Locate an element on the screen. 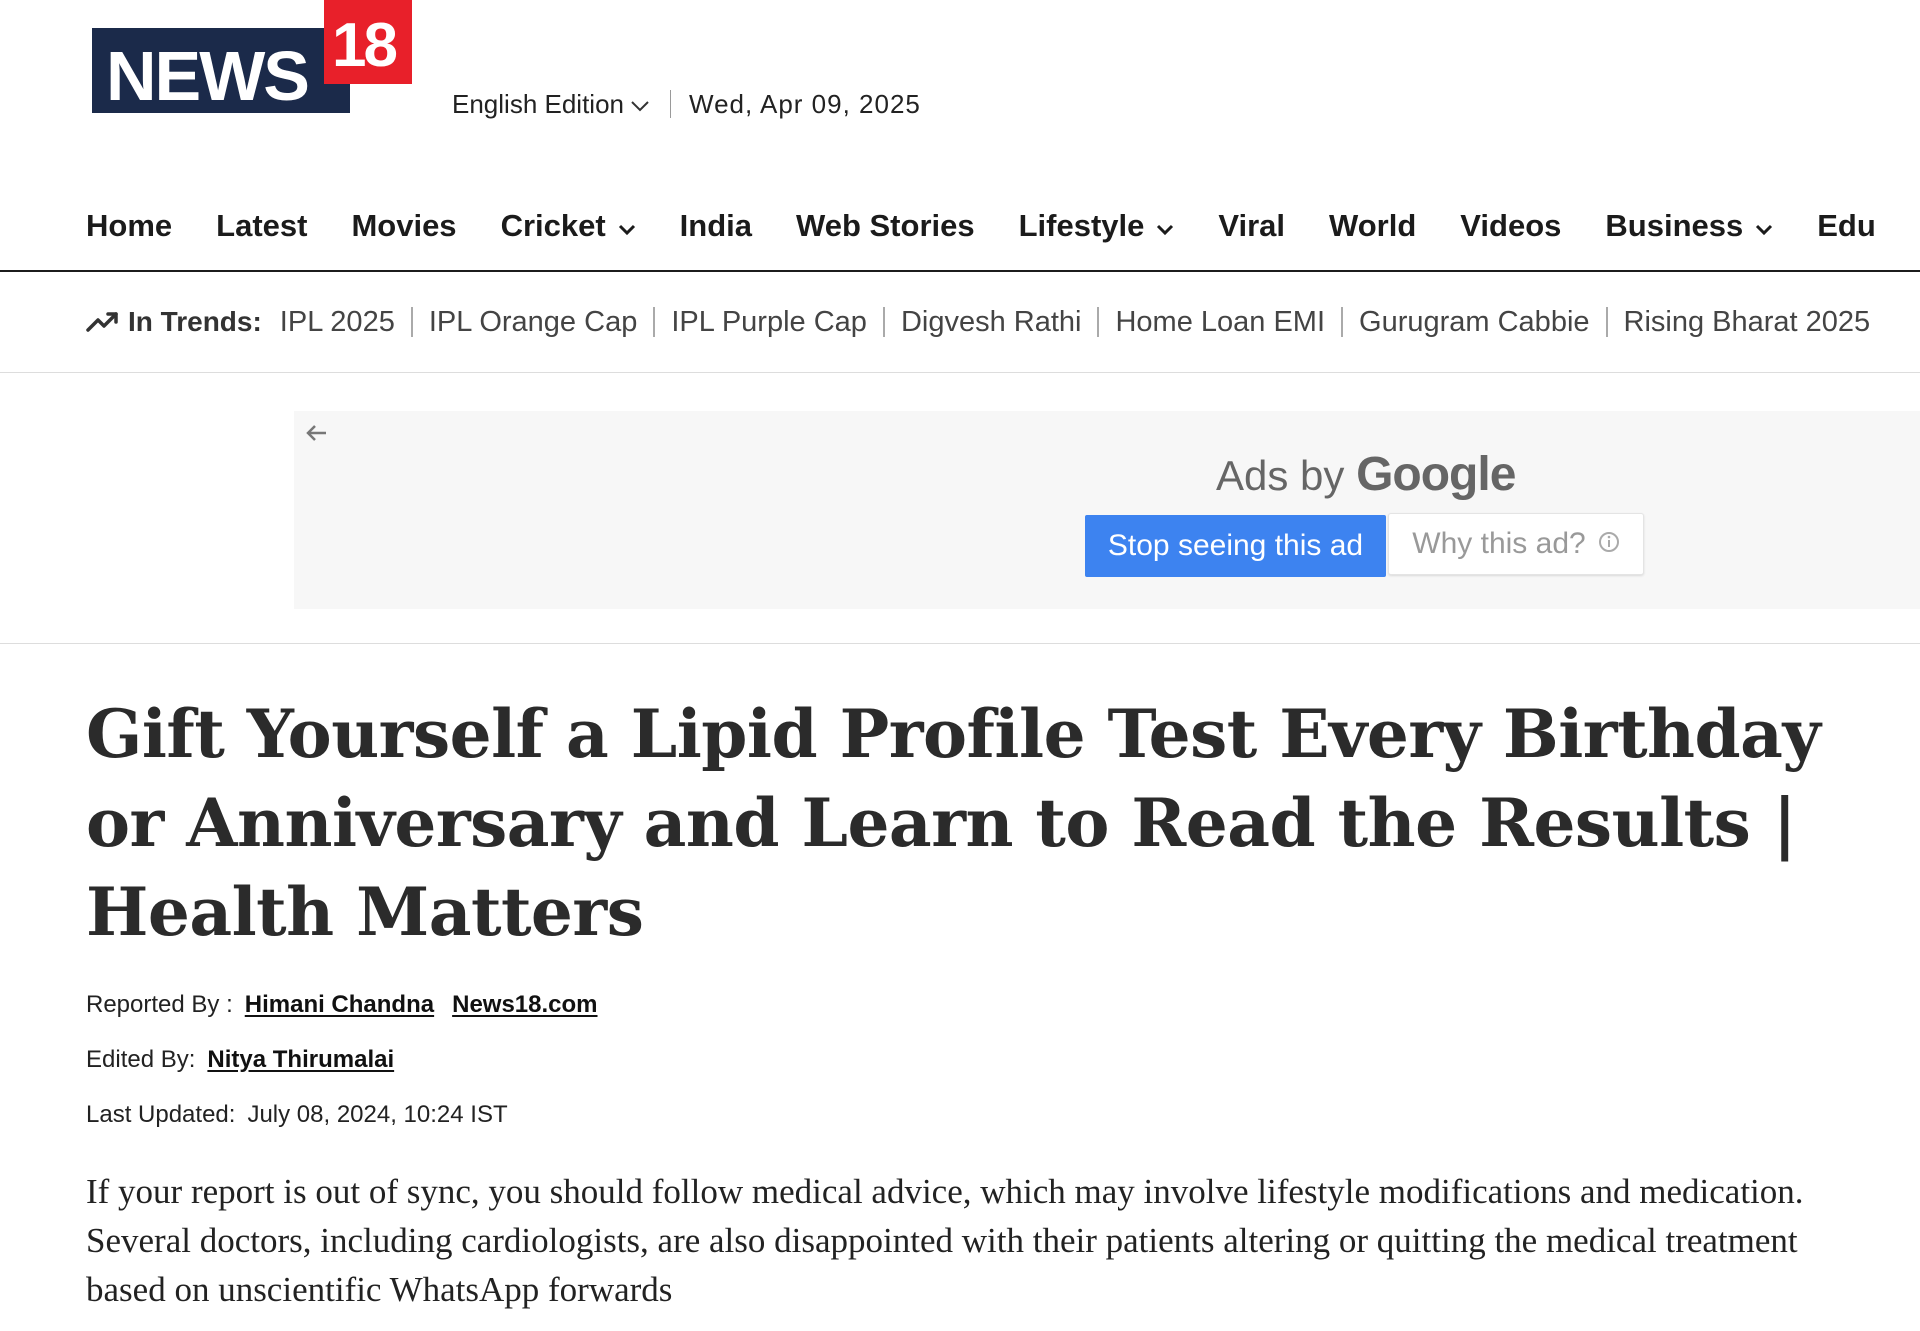 The height and width of the screenshot is (1331, 1920). edition-selector: English Edition is located at coordinates (551, 104).